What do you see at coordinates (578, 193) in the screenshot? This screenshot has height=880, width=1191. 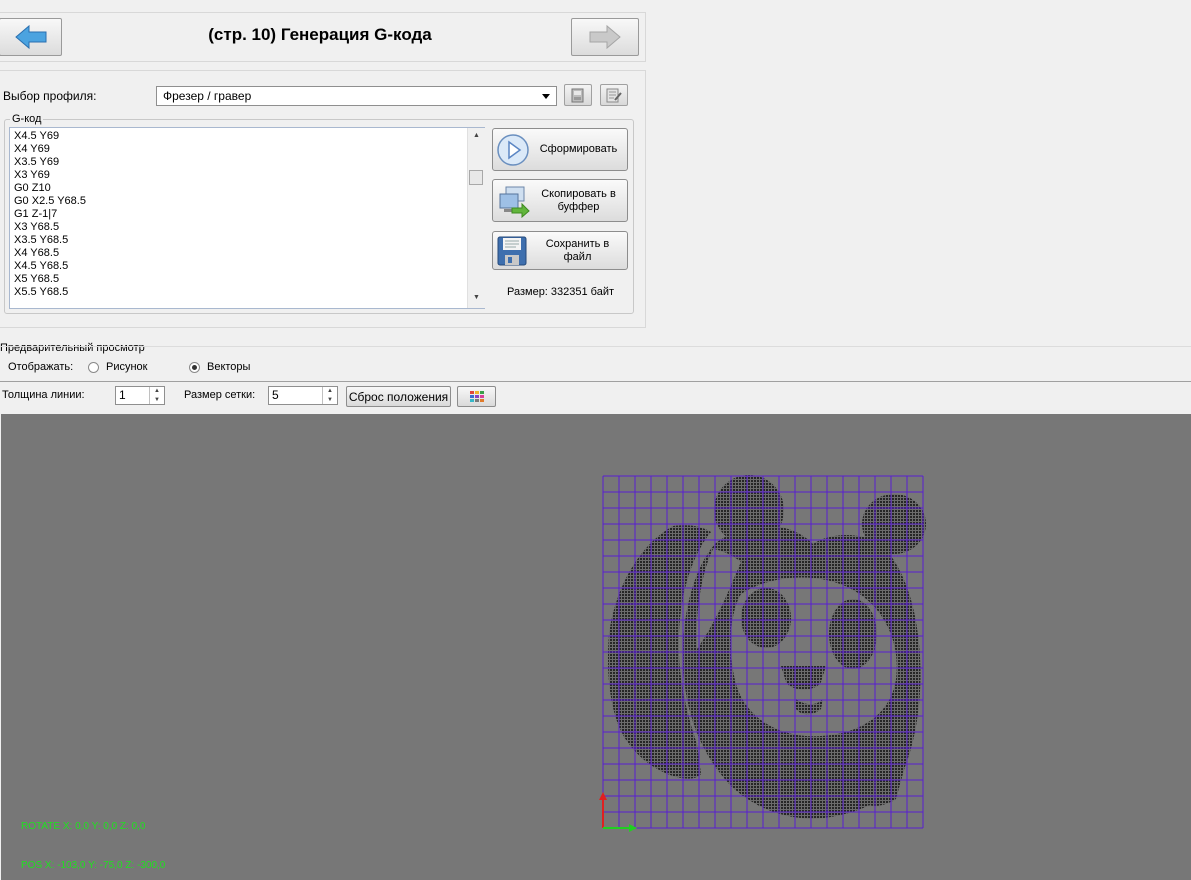 I see `copy-label-line1: Скопировать в` at bounding box center [578, 193].